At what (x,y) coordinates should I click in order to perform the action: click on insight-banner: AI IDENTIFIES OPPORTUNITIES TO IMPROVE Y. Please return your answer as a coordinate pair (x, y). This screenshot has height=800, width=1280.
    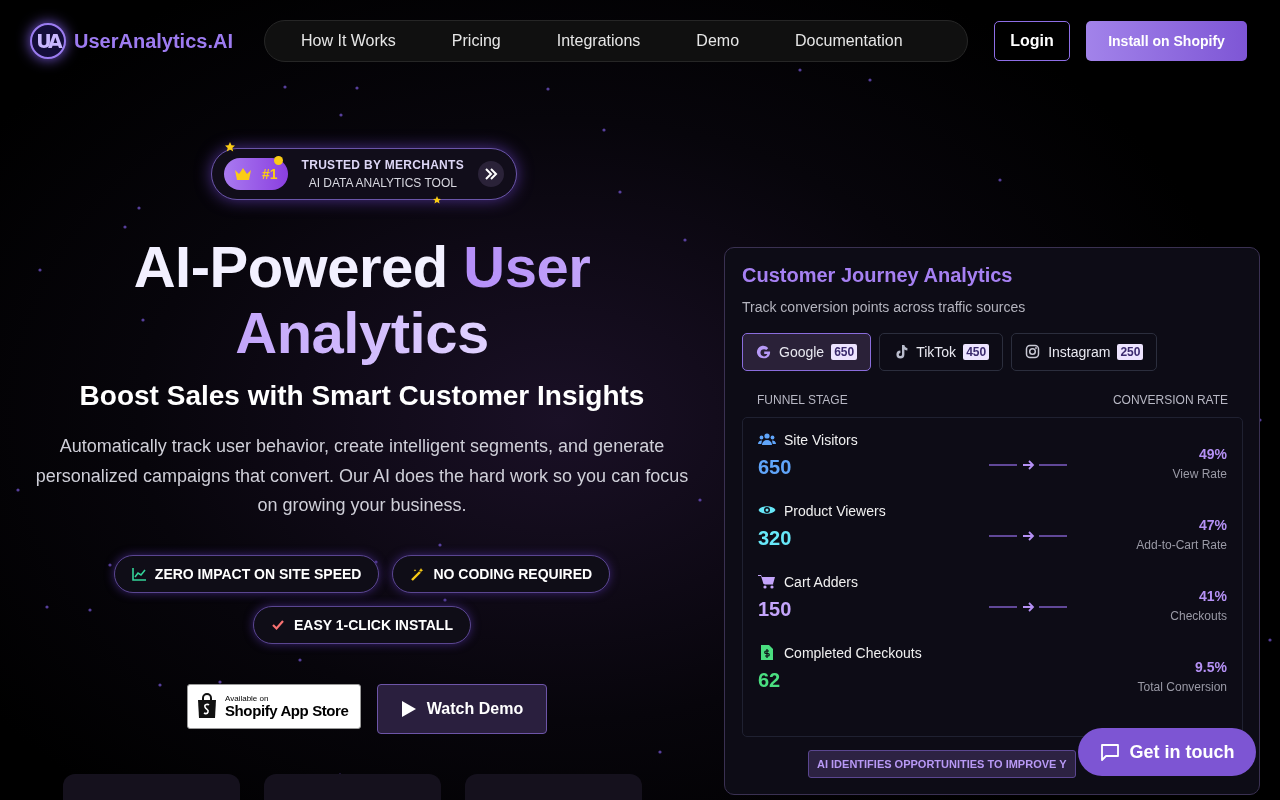
    Looking at the image, I should click on (942, 764).